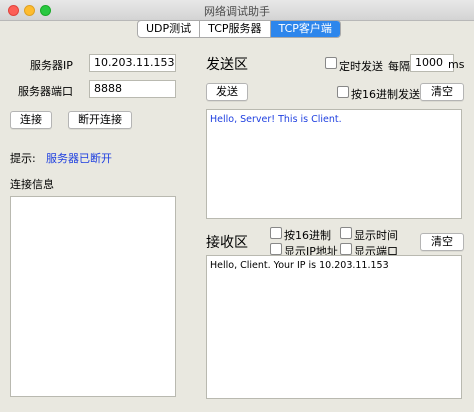 This screenshot has height=412, width=474. Describe the element at coordinates (45, 91) in the screenshot. I see `server-port-label: 服务器端口` at that location.